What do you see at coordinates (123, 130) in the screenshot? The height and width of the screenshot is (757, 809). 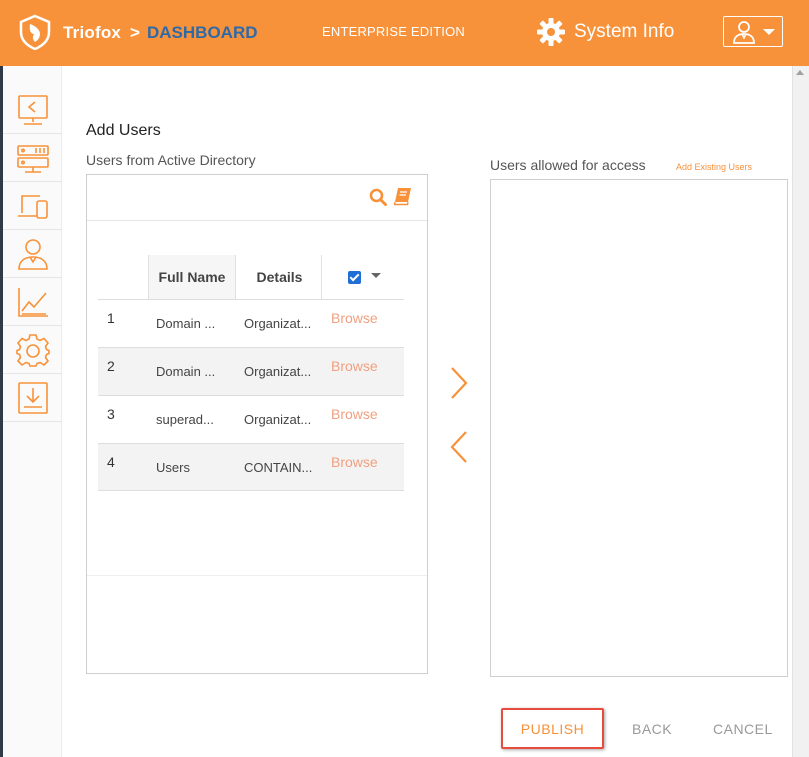 I see `page-title: Add Users` at bounding box center [123, 130].